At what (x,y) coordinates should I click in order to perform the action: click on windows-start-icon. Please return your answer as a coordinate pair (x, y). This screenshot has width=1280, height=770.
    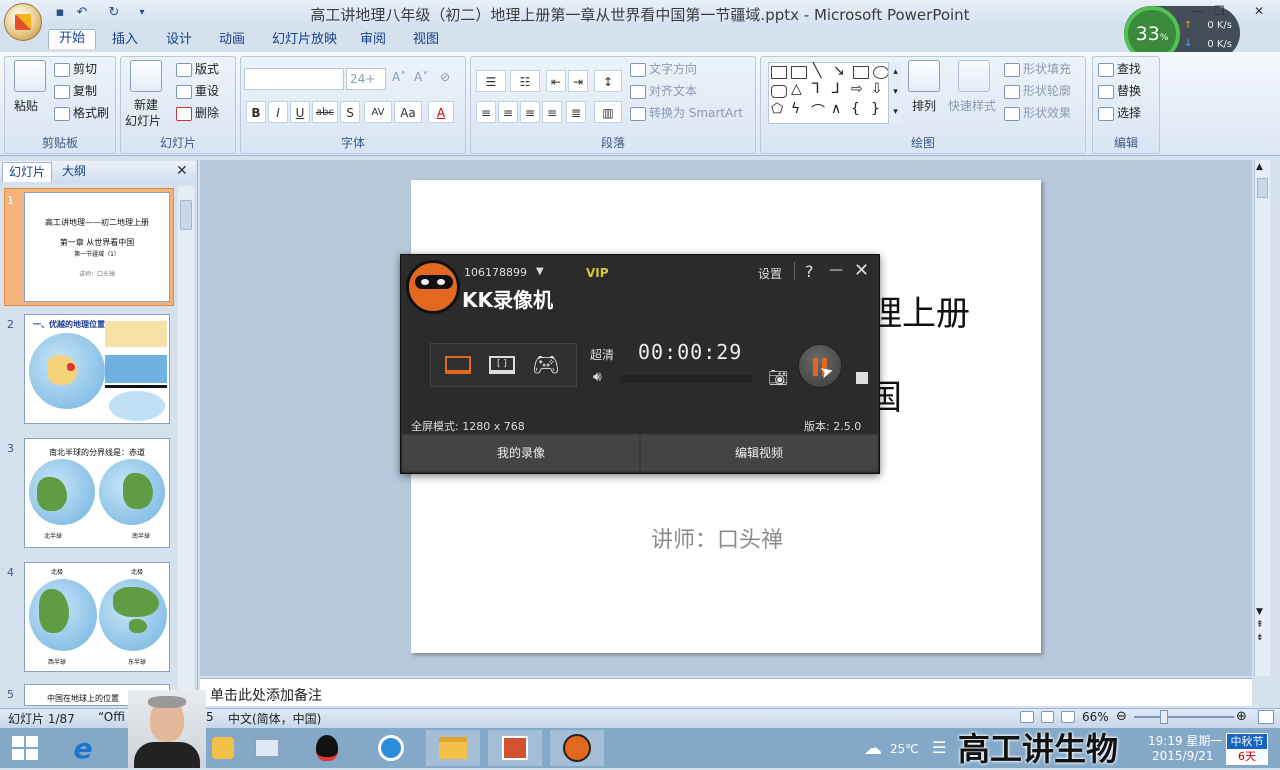
    Looking at the image, I should click on (25, 748).